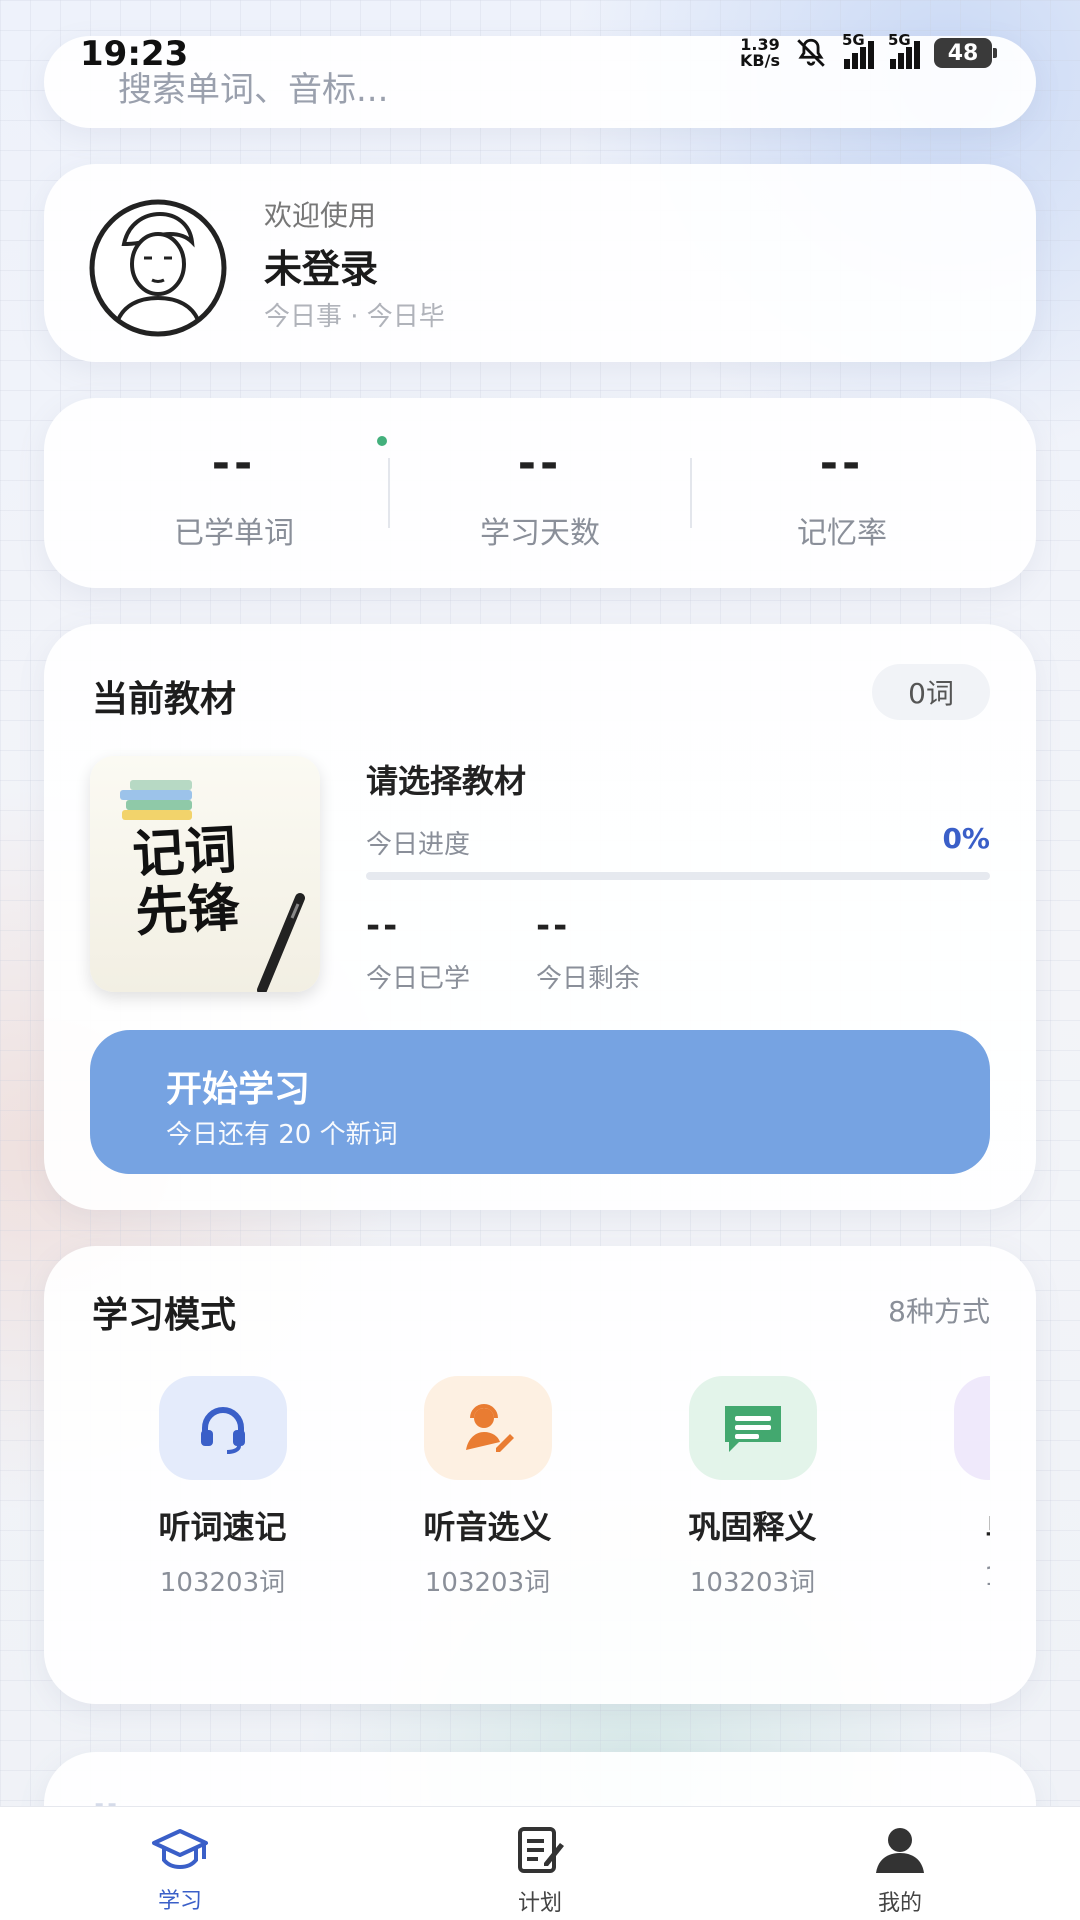 The width and height of the screenshot is (1080, 1920). I want to click on network-speed: 1.39 KB/s, so click(760, 52).